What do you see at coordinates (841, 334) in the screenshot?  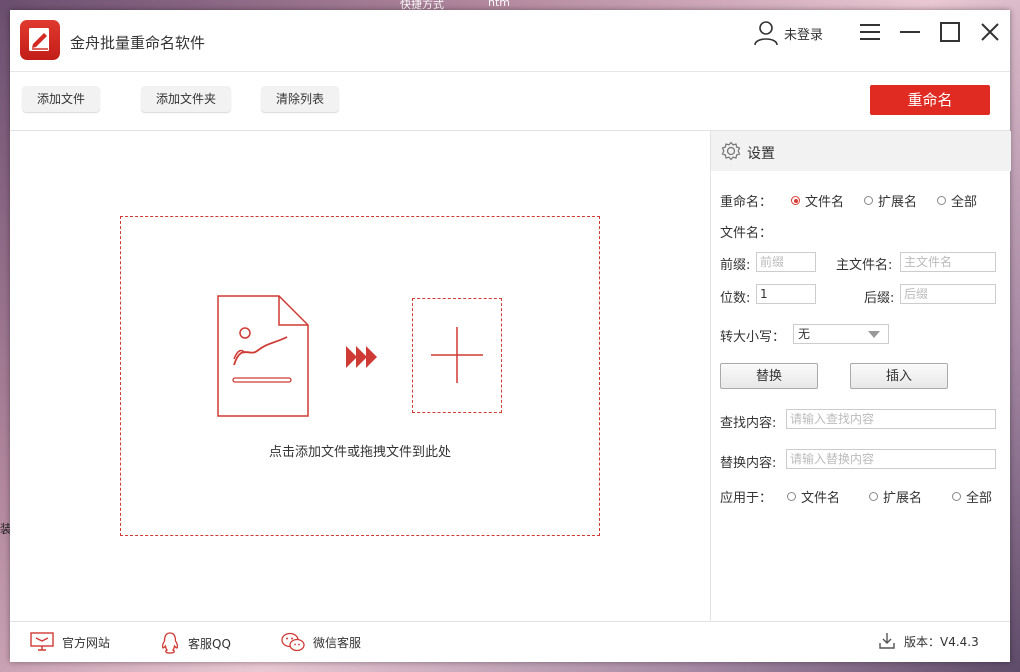 I see `case-select: 无` at bounding box center [841, 334].